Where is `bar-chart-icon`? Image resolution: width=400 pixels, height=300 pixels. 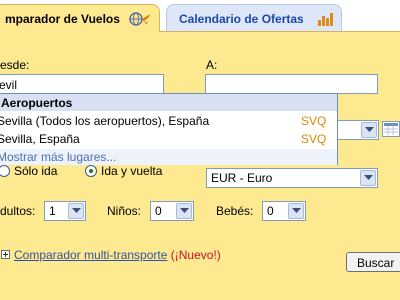
bar-chart-icon is located at coordinates (325, 20).